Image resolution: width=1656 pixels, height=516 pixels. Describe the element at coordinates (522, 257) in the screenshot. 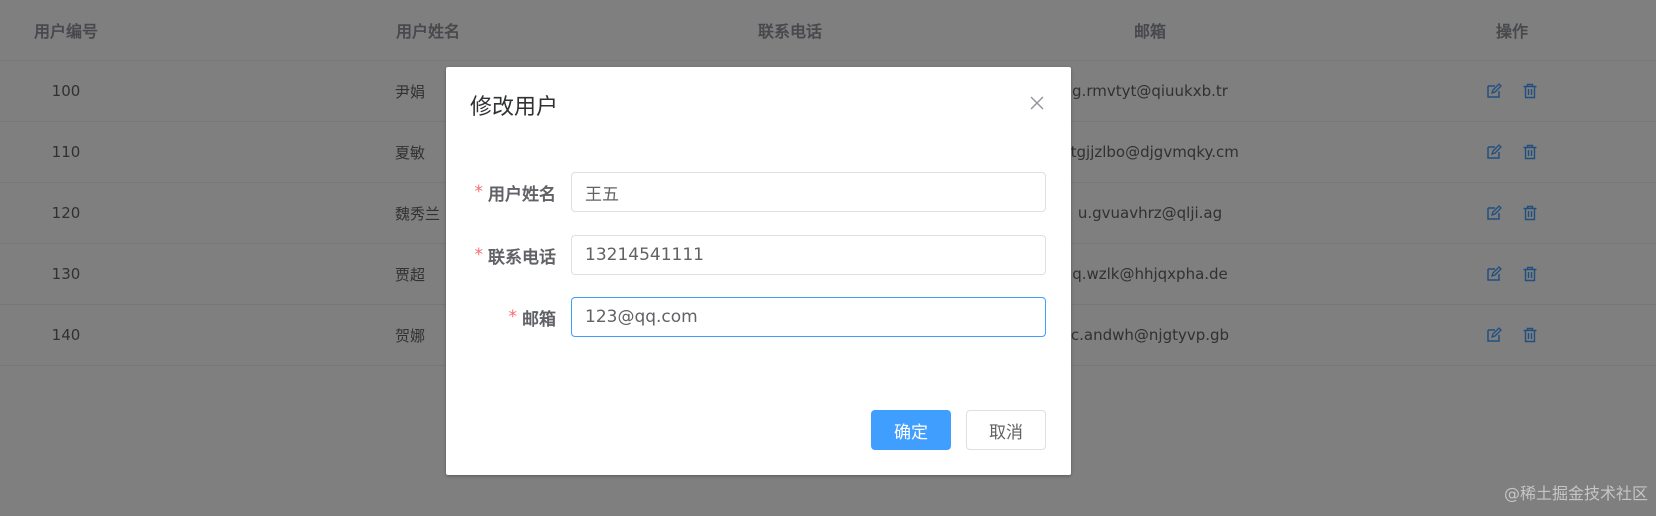

I see `phone-label-text: 联系电话` at that location.